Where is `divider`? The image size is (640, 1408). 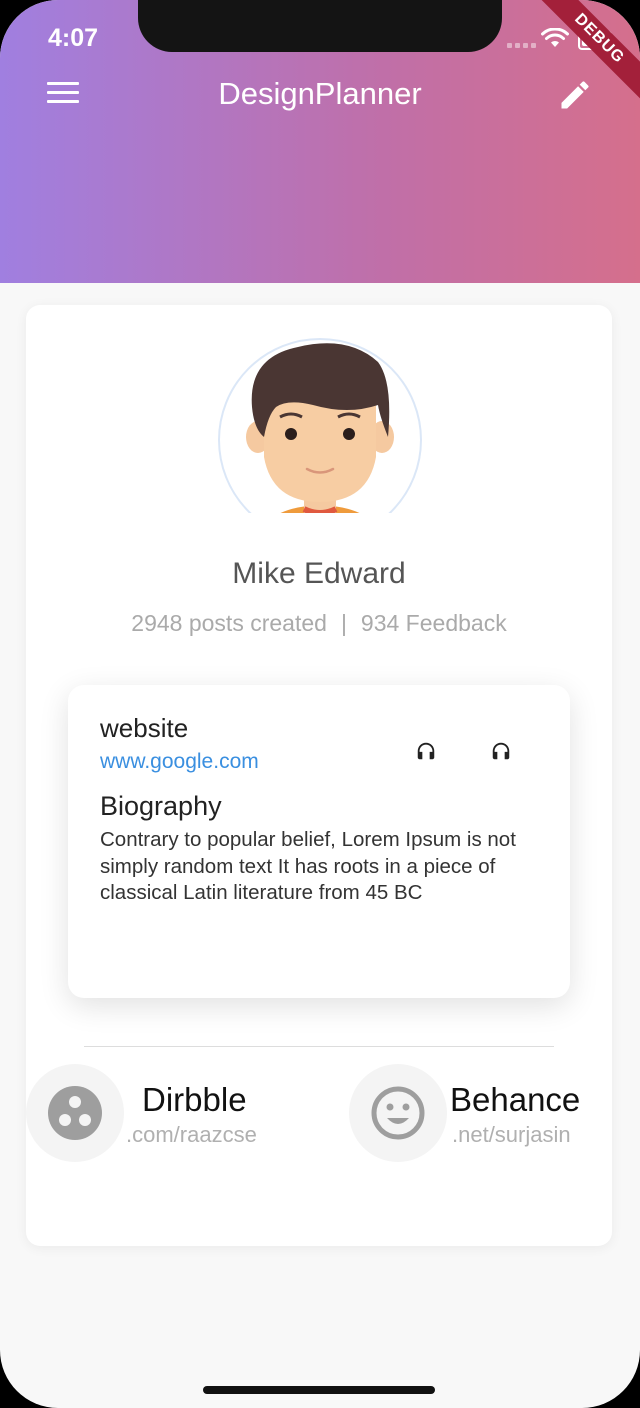
divider is located at coordinates (319, 1046).